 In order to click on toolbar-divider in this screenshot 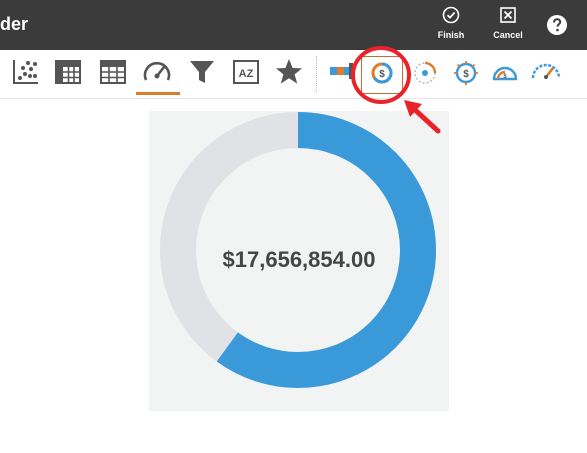, I will do `click(316, 74)`.